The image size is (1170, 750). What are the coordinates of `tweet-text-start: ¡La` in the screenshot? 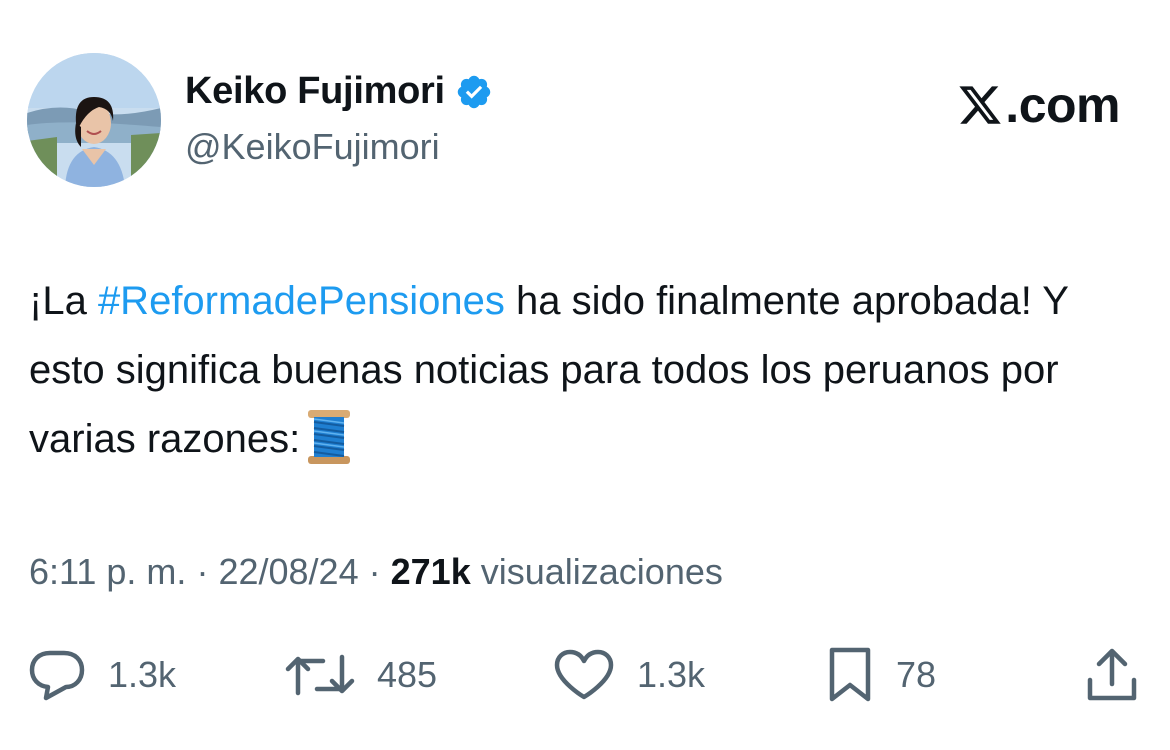 It's located at (63, 301).